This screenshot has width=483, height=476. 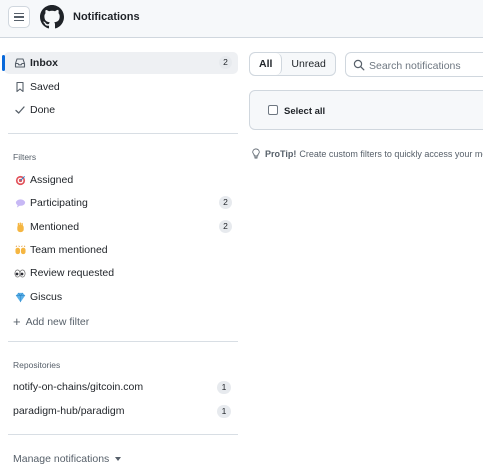 What do you see at coordinates (59, 203) in the screenshot?
I see `filter-label: Participating` at bounding box center [59, 203].